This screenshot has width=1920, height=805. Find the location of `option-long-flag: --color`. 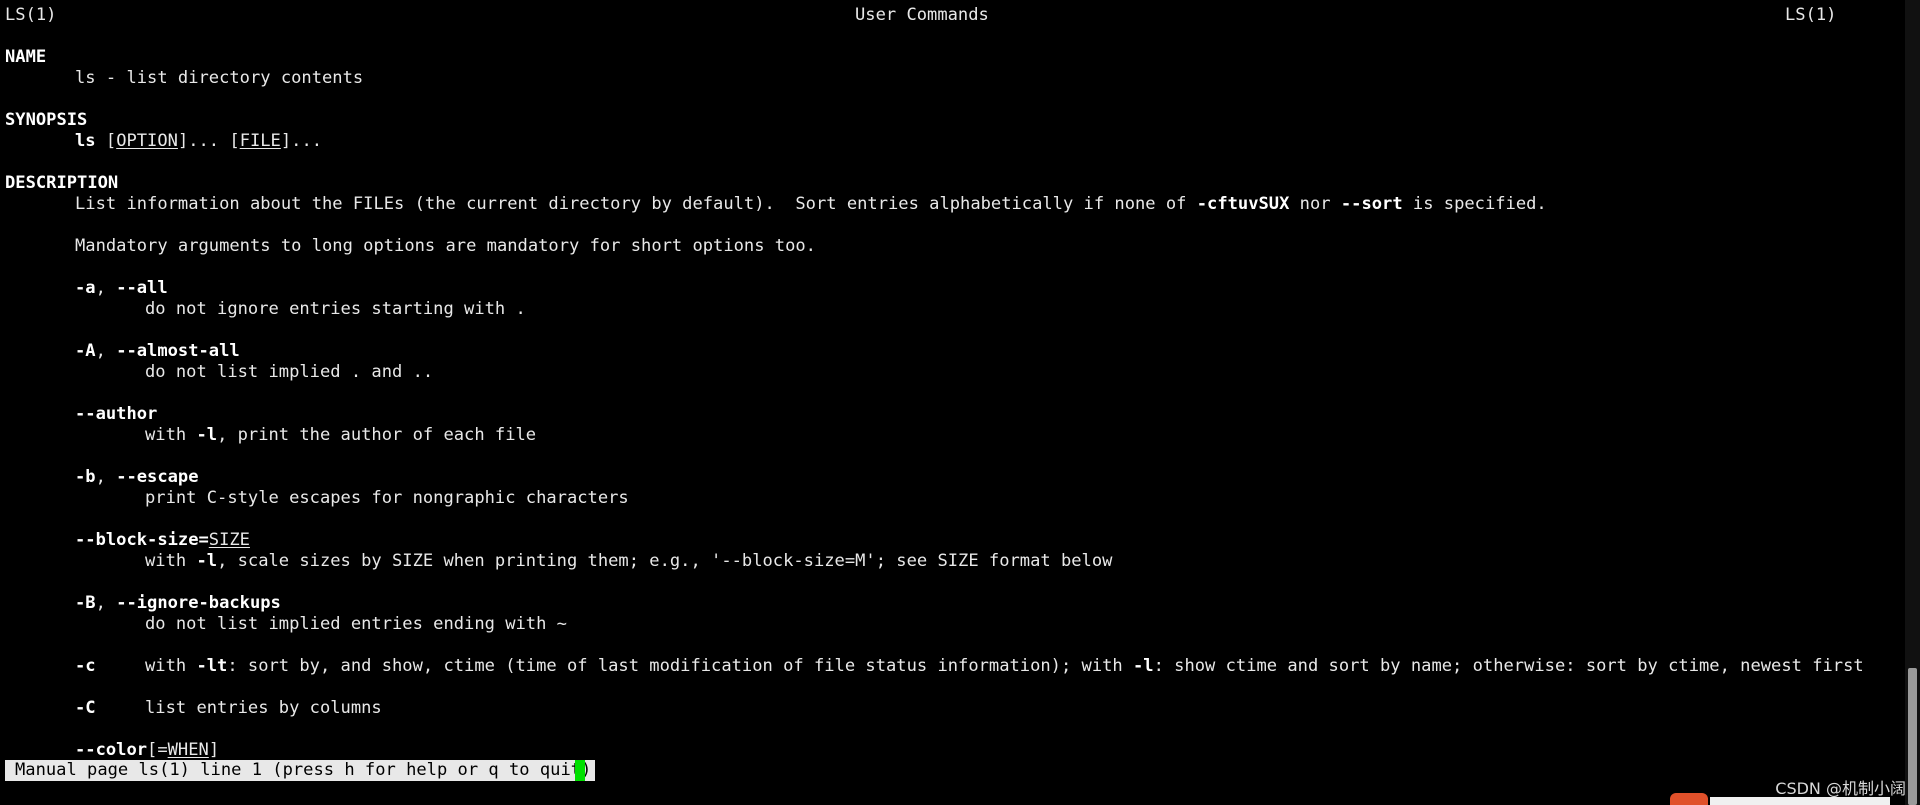

option-long-flag: --color is located at coordinates (111, 750).